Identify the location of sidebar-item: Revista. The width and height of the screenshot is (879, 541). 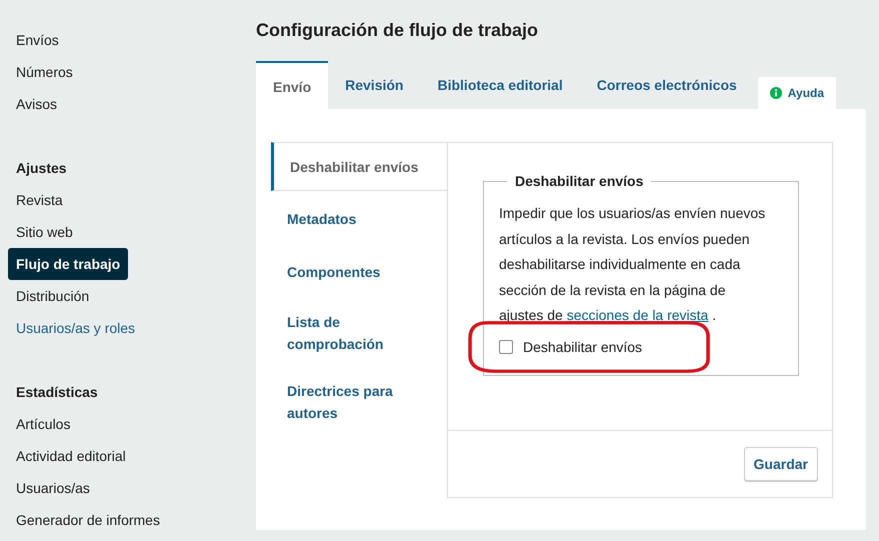
(39, 200).